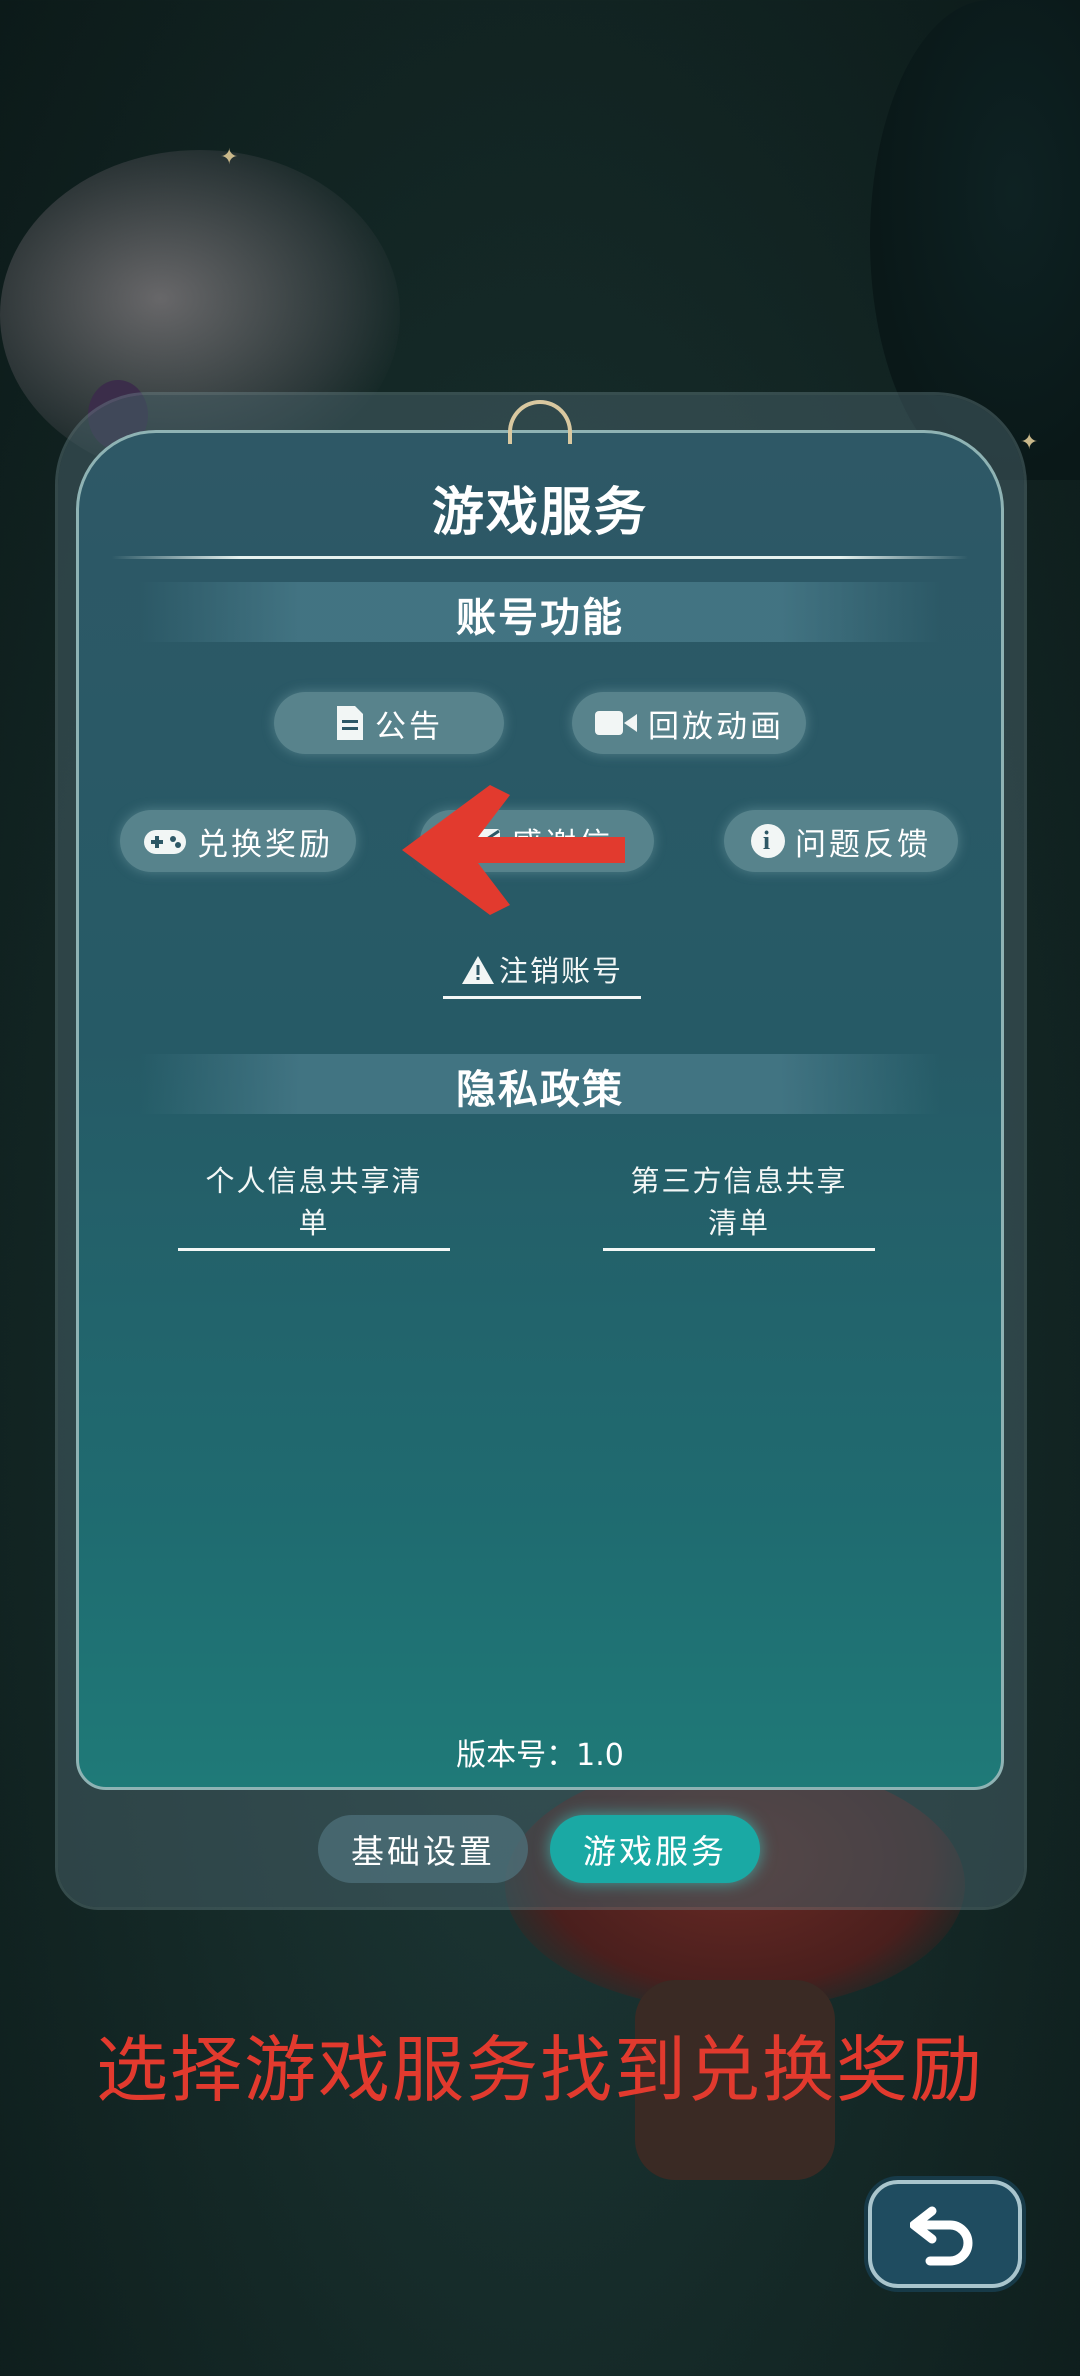  I want to click on info-icon: i, so click(768, 841).